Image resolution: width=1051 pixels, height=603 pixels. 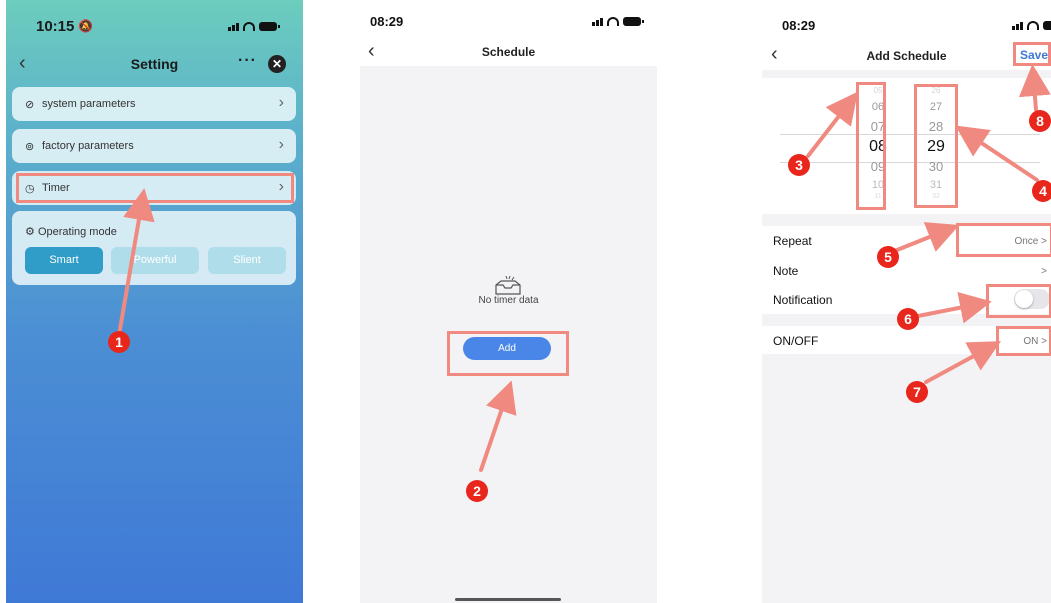 I want to click on gauge-icon: ⊘, so click(x=30, y=104).